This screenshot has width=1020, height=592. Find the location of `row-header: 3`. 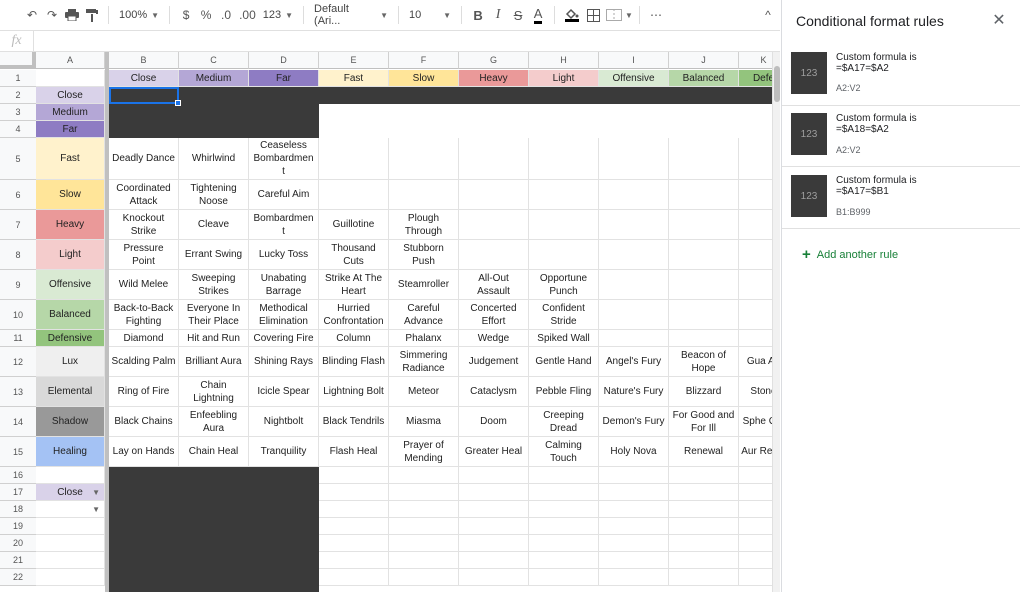

row-header: 3 is located at coordinates (18, 112).